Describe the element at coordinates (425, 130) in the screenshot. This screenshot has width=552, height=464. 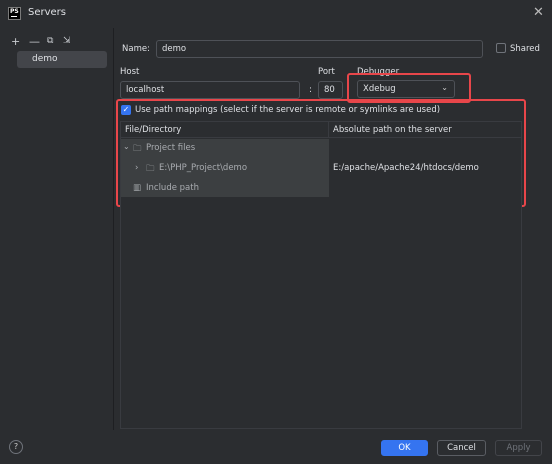
I see `column-header-server-path: Absolute path on the server` at that location.